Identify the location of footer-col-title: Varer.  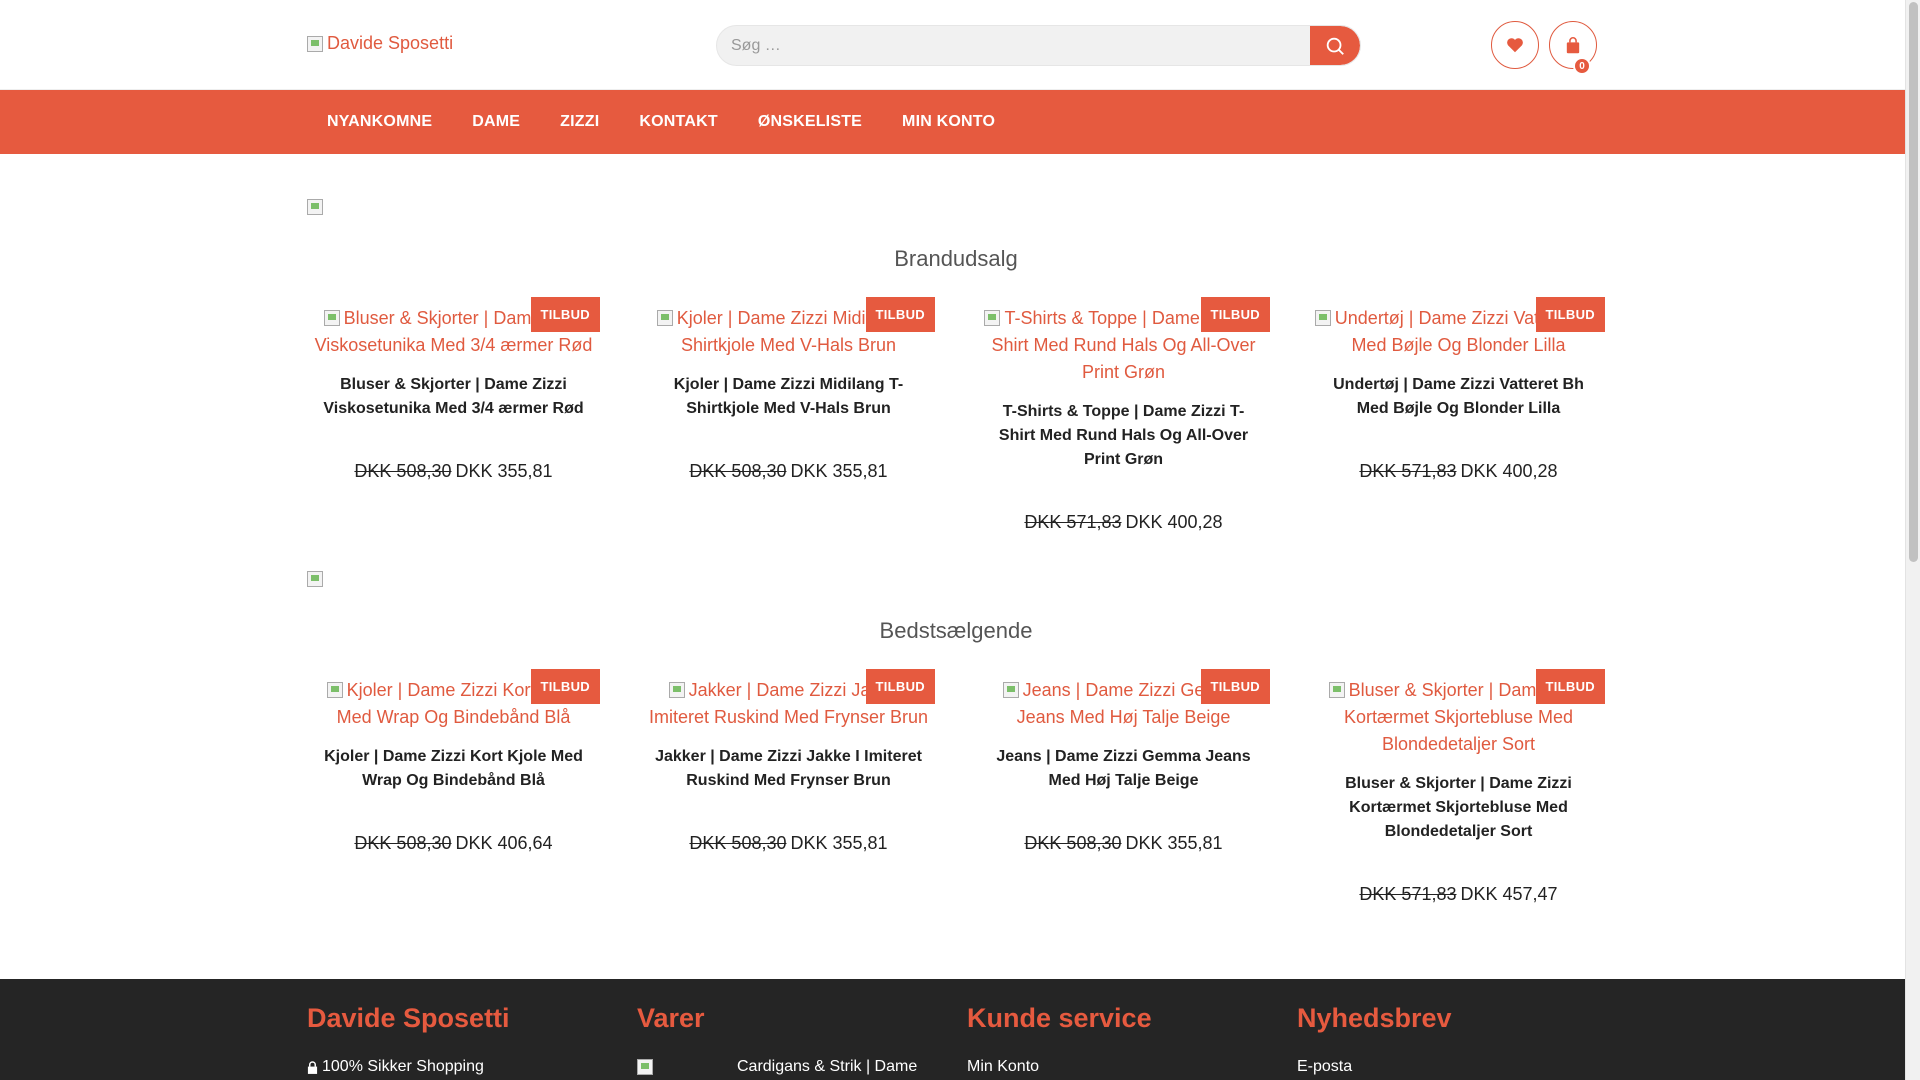
(671, 1018).